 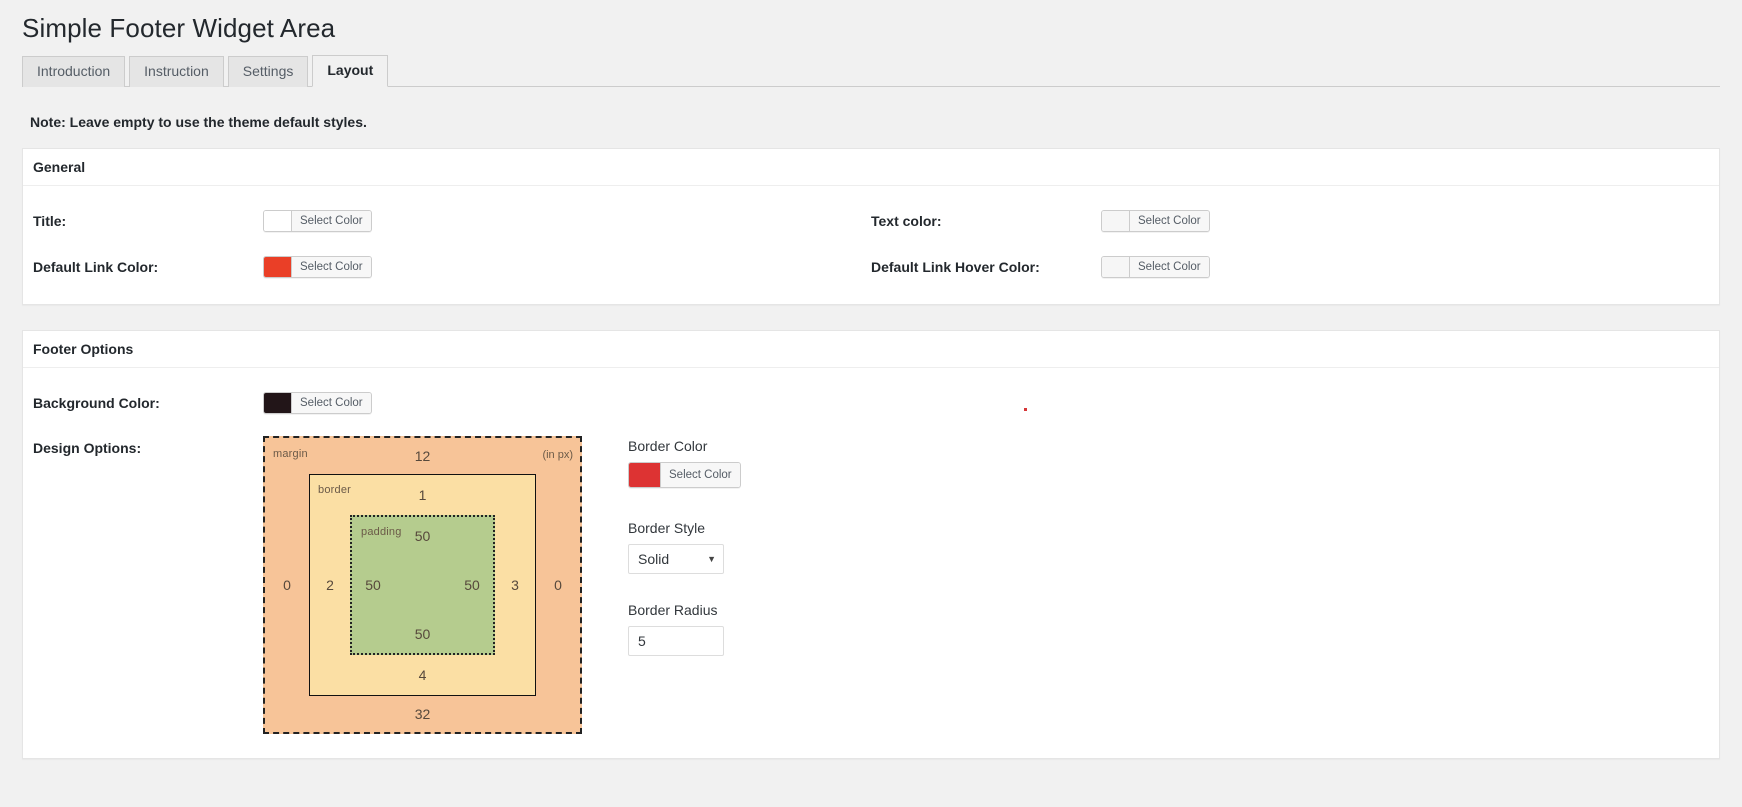 I want to click on box-model-padding-area: padding 50 50 50 50, so click(x=422, y=585).